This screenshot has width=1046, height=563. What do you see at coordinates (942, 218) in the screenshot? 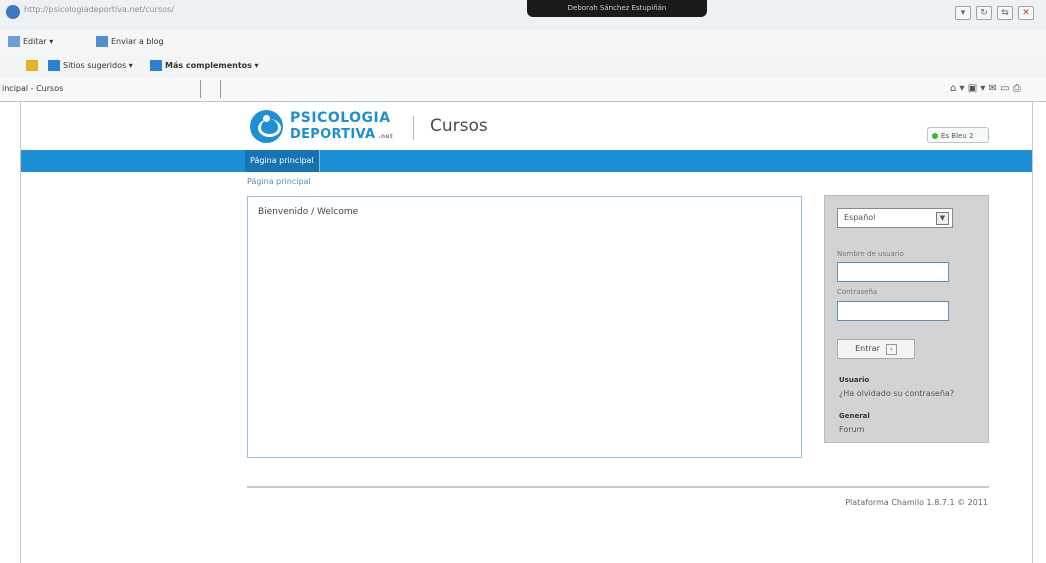
I see `chevron-down-icon: ▼` at bounding box center [942, 218].